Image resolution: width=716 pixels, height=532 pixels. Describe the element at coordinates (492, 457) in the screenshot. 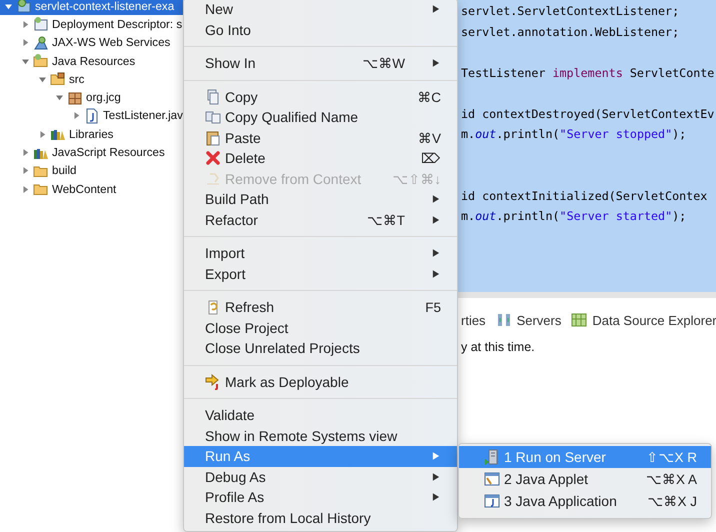

I see `server-icon` at that location.